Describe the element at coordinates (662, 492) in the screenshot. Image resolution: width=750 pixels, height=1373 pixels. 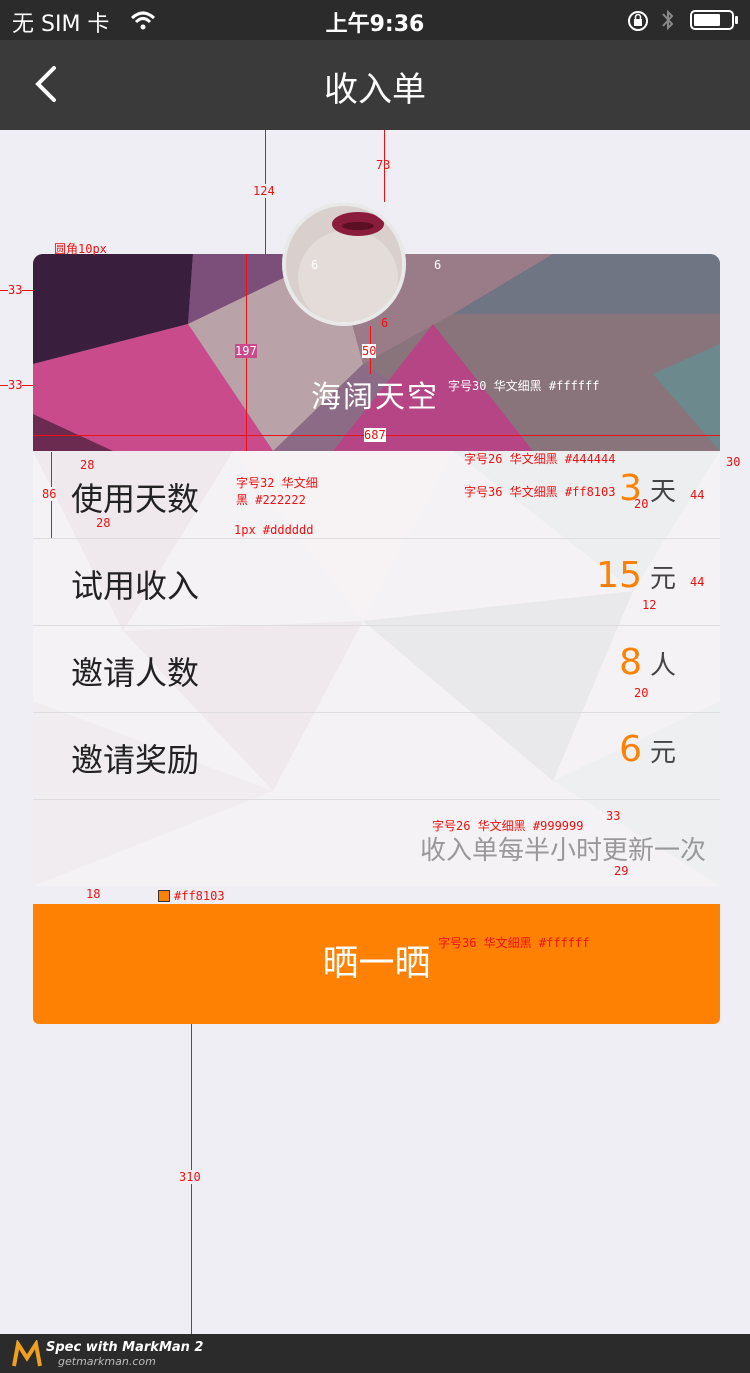
I see `row-unit: 天` at that location.